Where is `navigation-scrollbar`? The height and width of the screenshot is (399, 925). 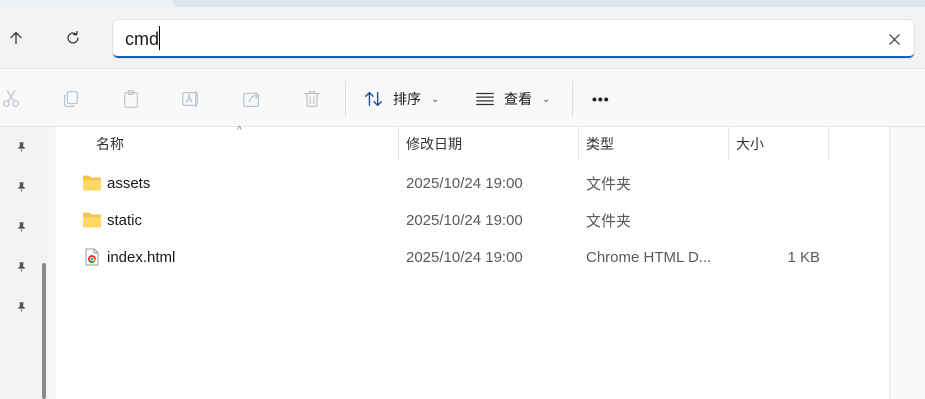 navigation-scrollbar is located at coordinates (44, 331).